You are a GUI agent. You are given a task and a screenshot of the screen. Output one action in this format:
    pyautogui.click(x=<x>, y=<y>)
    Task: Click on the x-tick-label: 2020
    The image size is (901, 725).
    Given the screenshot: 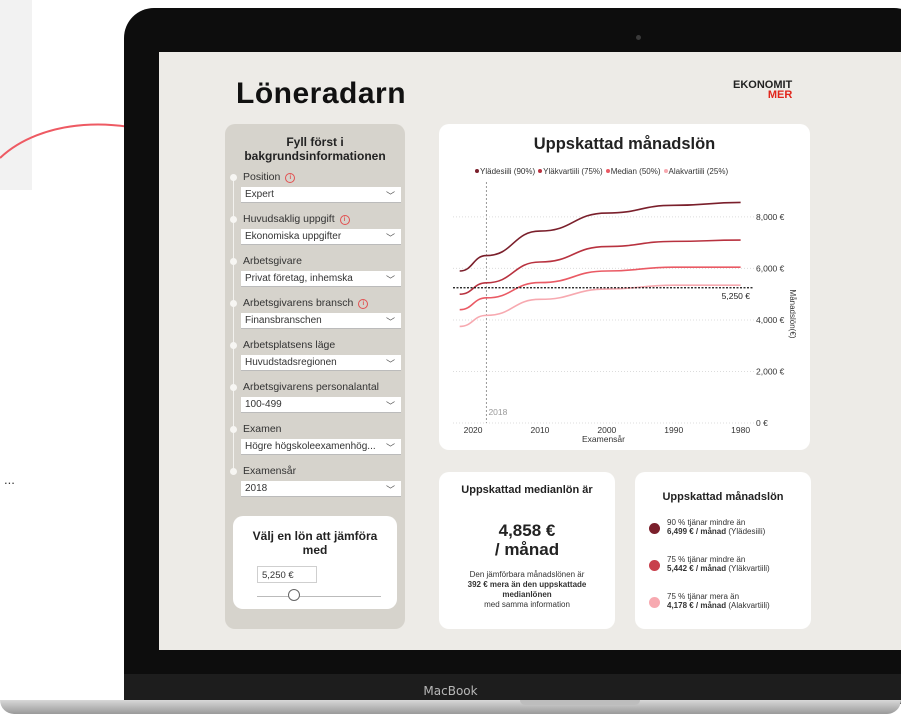 What is the action you would take?
    pyautogui.click(x=473, y=430)
    